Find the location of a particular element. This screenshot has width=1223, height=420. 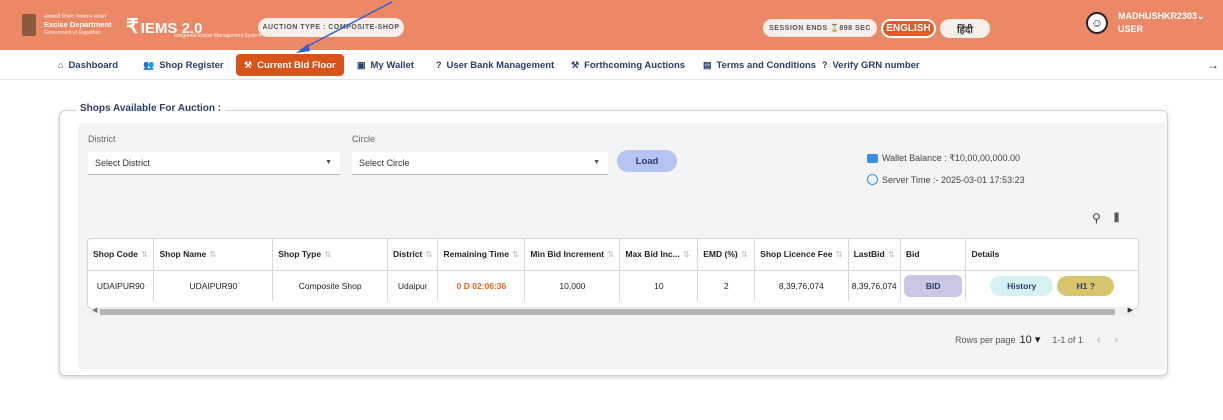

scroll-right-icon: ▶ is located at coordinates (1130, 310).